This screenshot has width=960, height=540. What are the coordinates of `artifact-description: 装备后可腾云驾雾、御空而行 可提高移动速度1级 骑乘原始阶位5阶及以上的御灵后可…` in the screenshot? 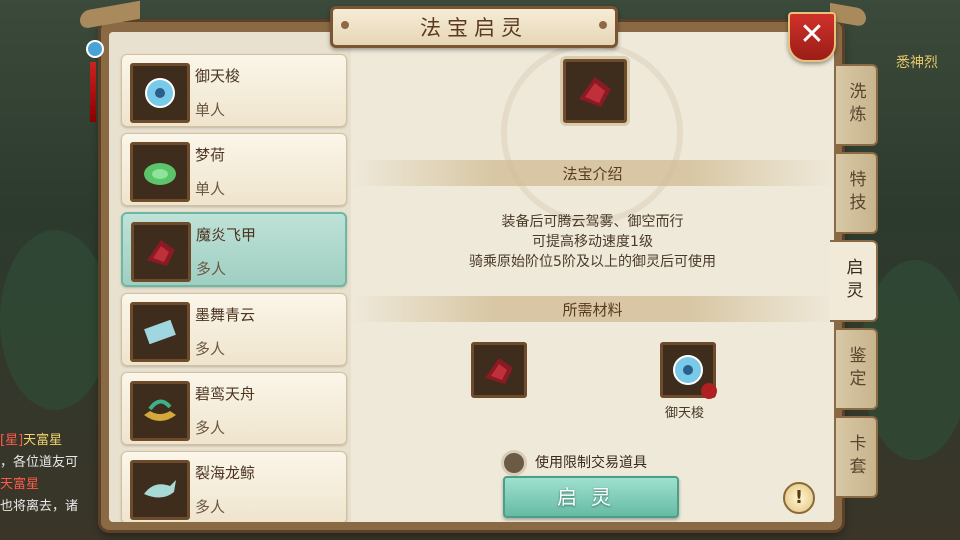 It's located at (592, 242).